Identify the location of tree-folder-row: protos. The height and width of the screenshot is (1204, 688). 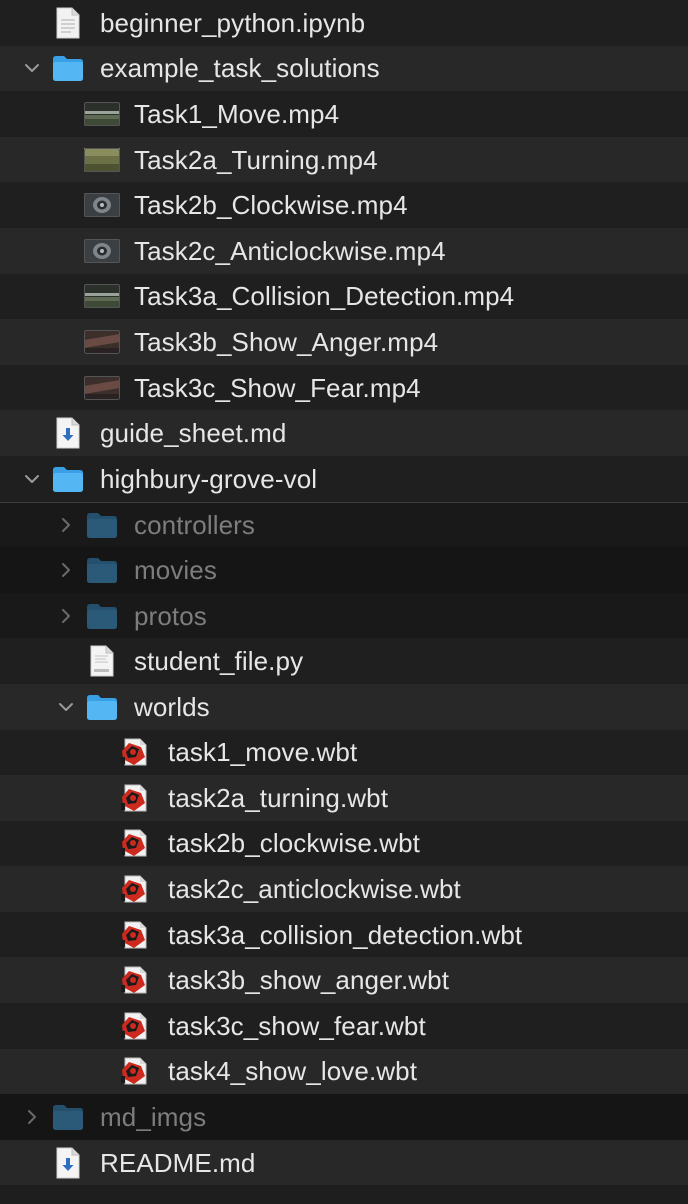
(344, 615).